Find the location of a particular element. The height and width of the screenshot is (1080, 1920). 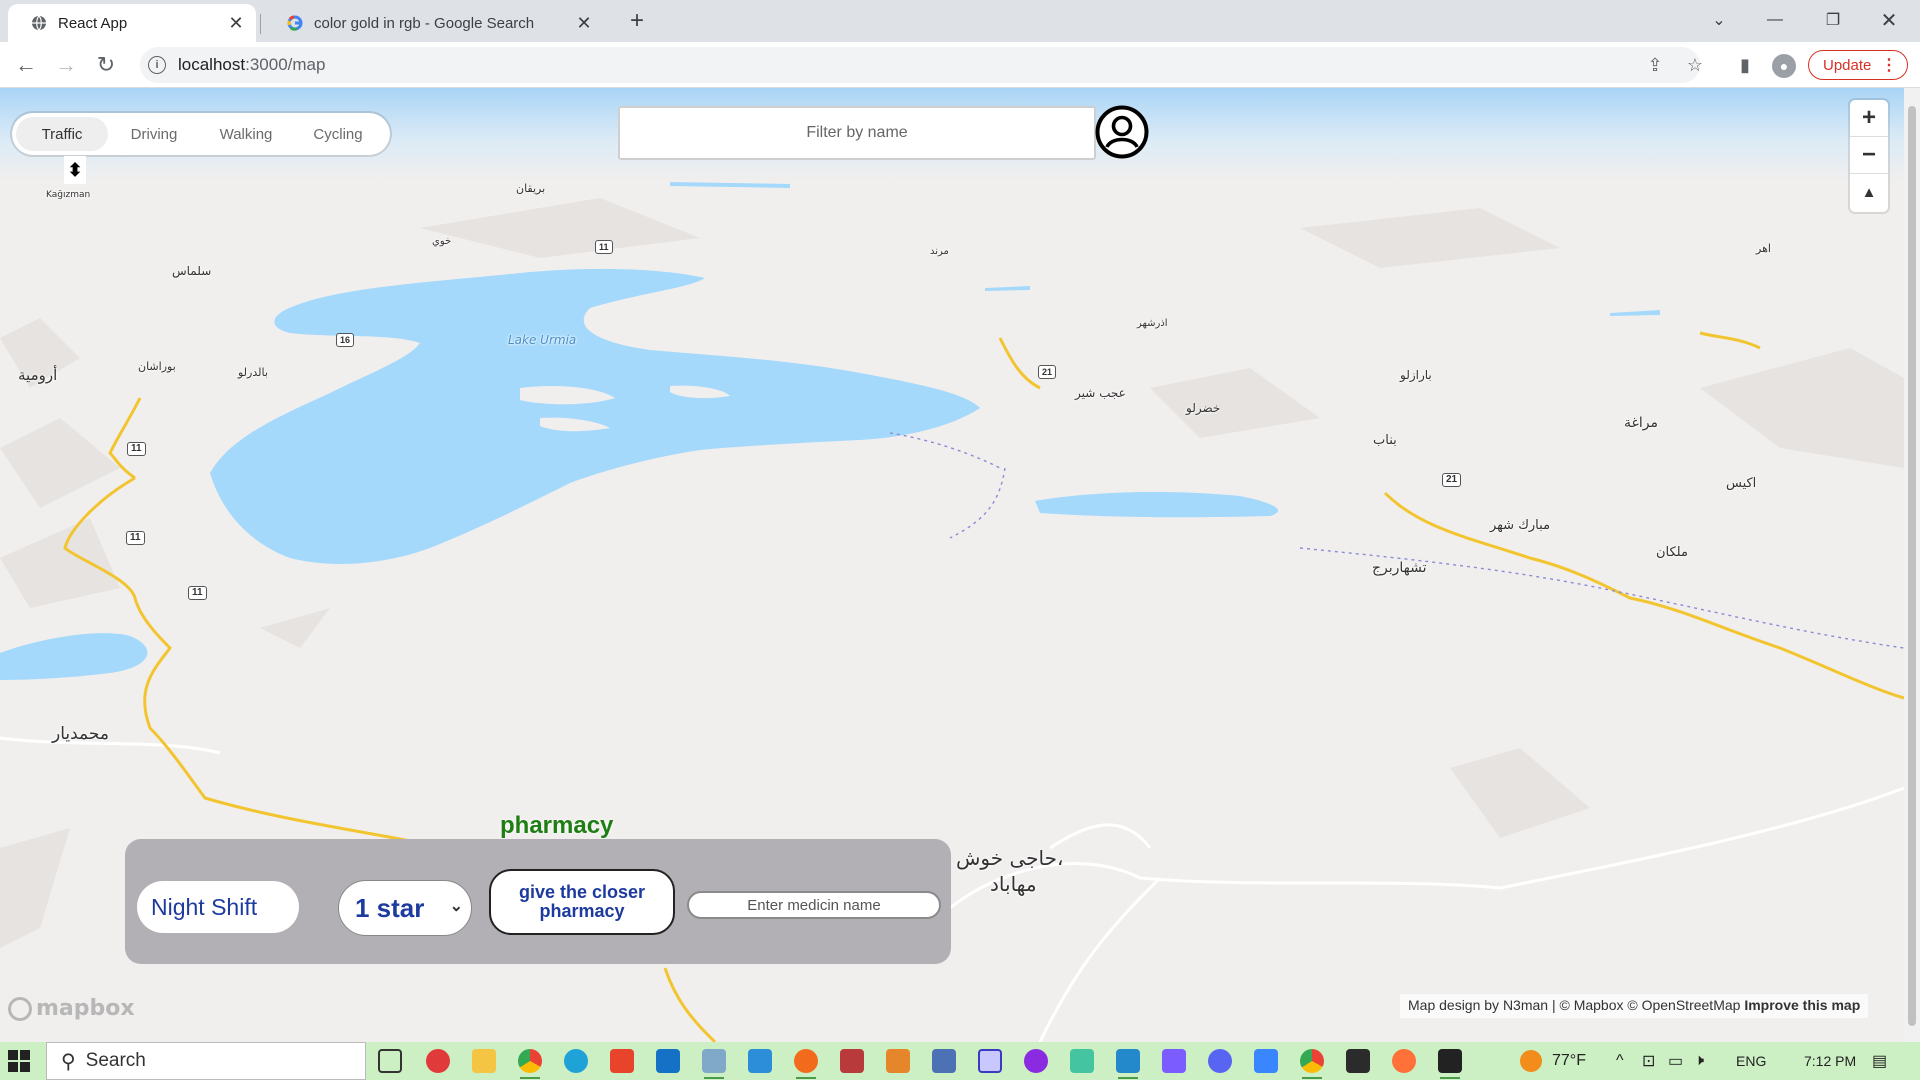

filter-box is located at coordinates (857, 133).